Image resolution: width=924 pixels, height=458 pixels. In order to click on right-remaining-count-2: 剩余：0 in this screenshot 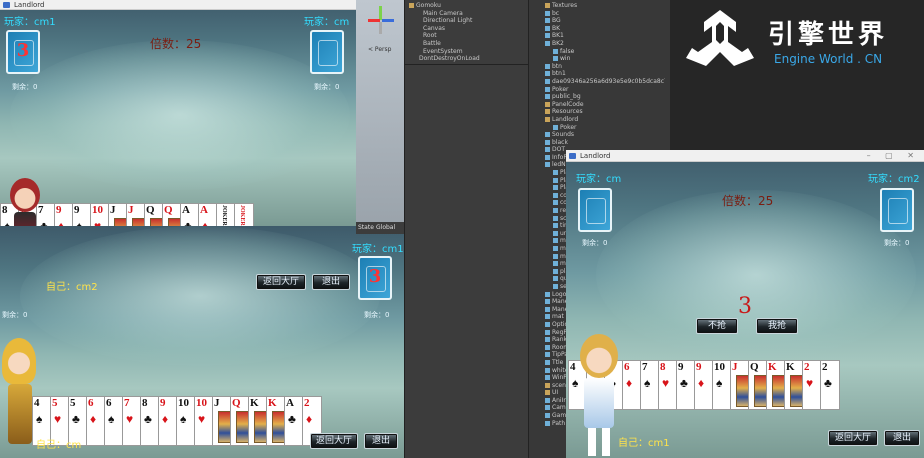, I will do `click(377, 315)`.